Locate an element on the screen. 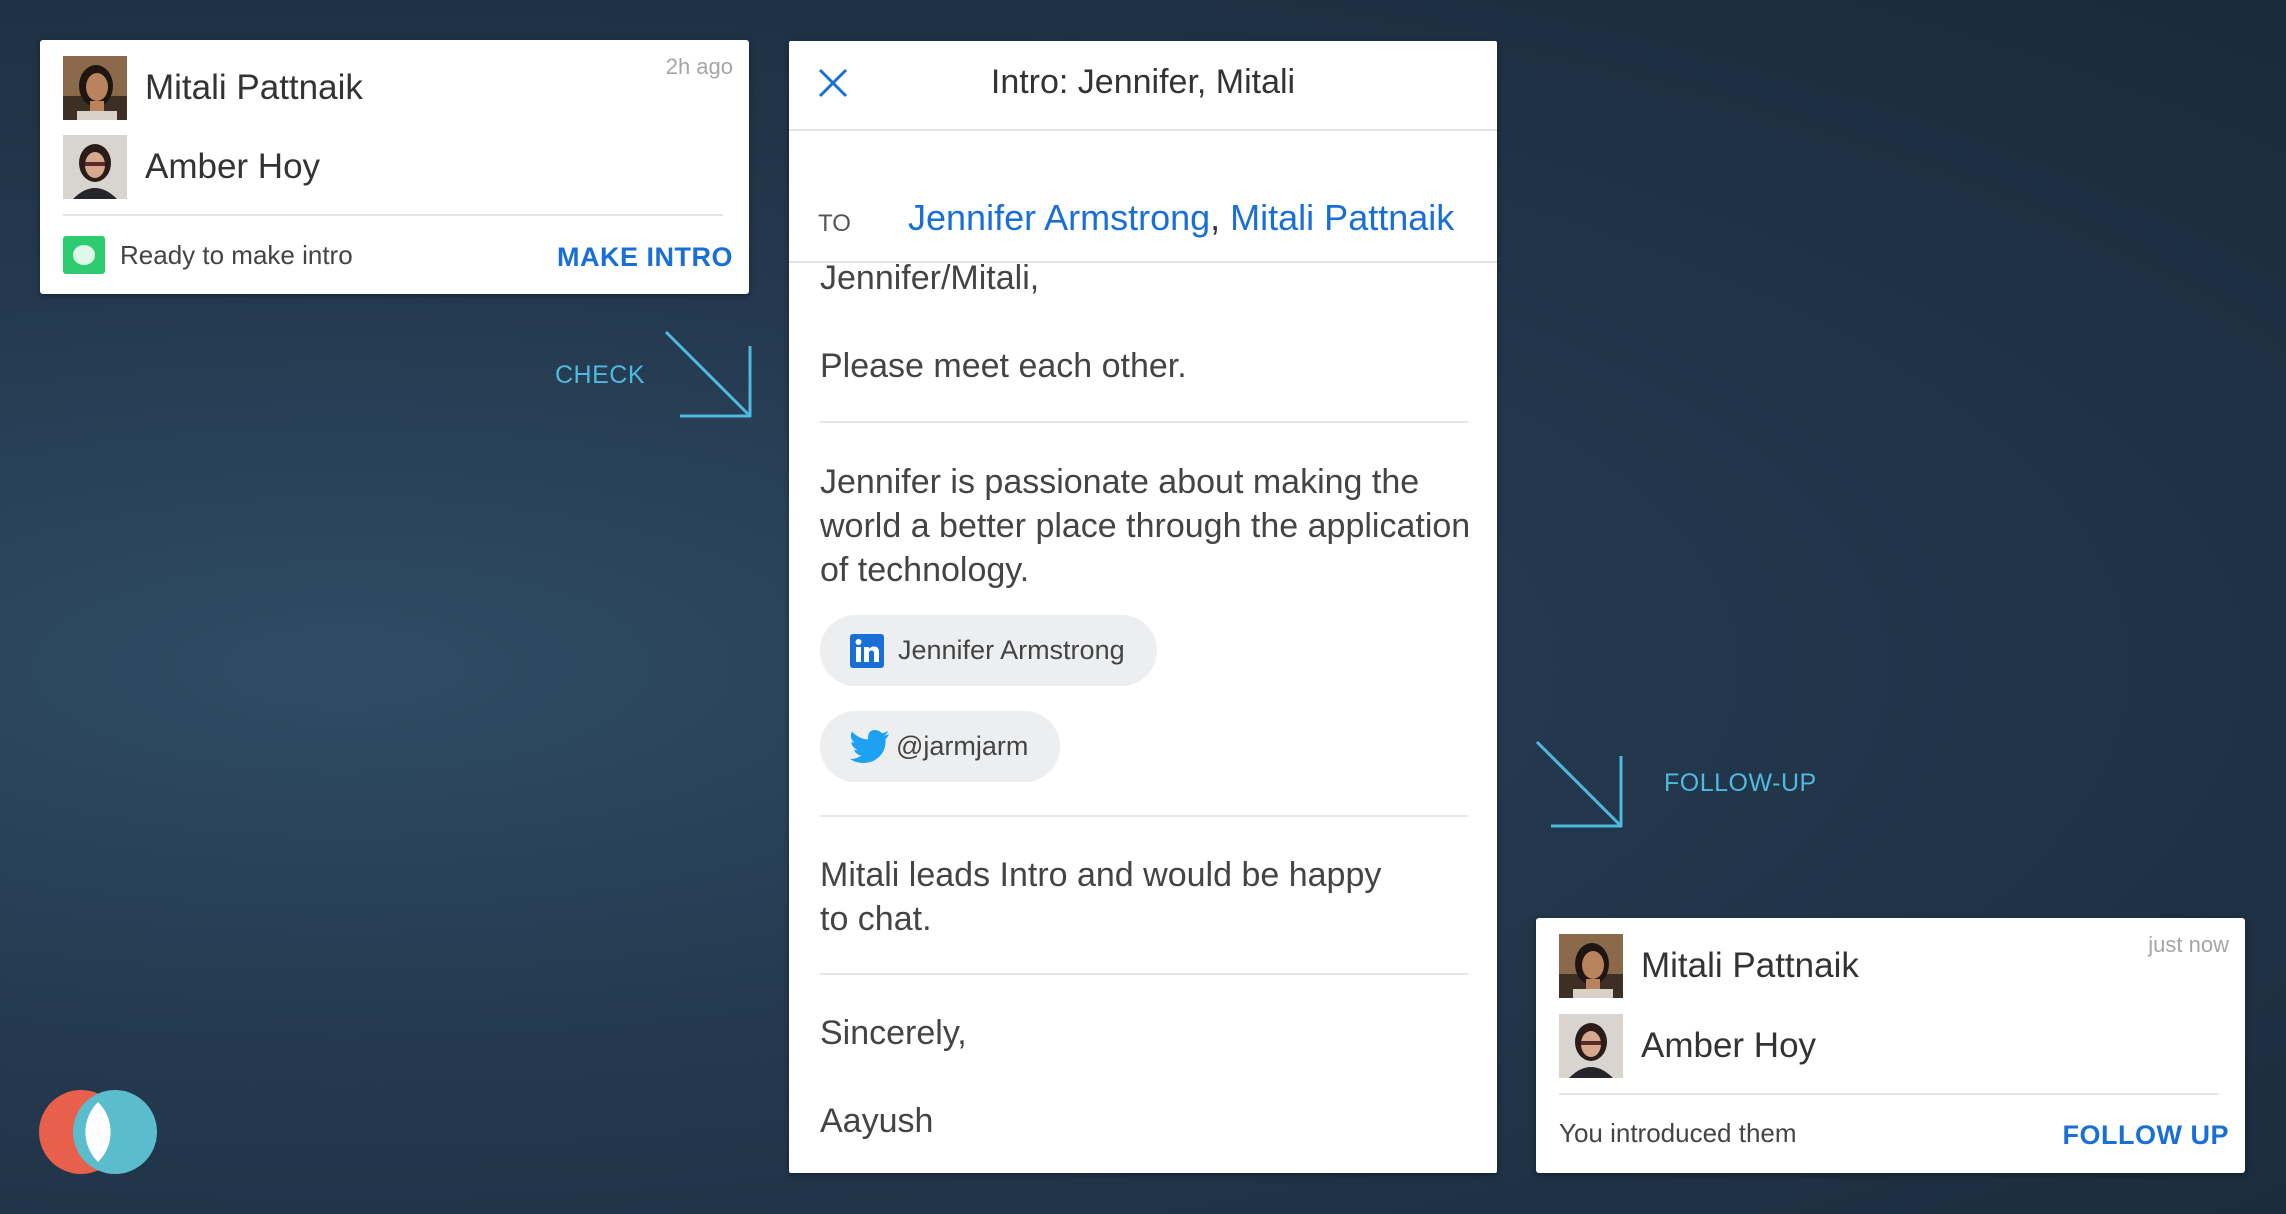  chip-label: @jarmjarm is located at coordinates (962, 746).